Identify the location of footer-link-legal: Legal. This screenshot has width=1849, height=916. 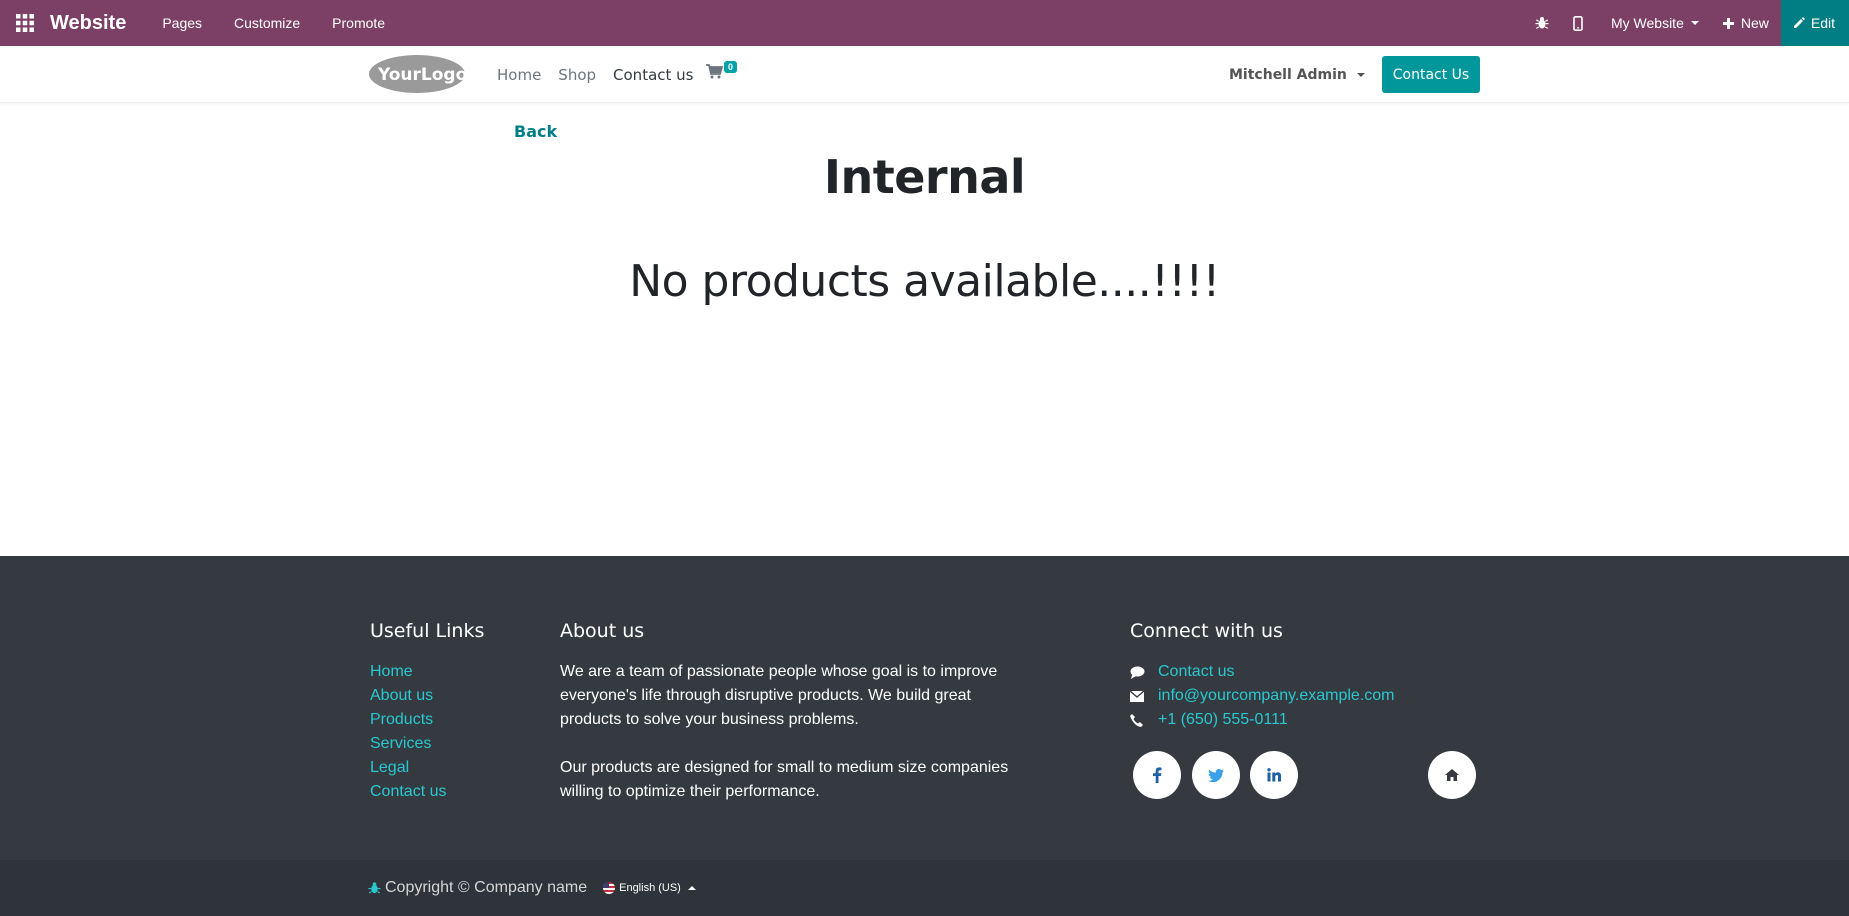
(427, 768).